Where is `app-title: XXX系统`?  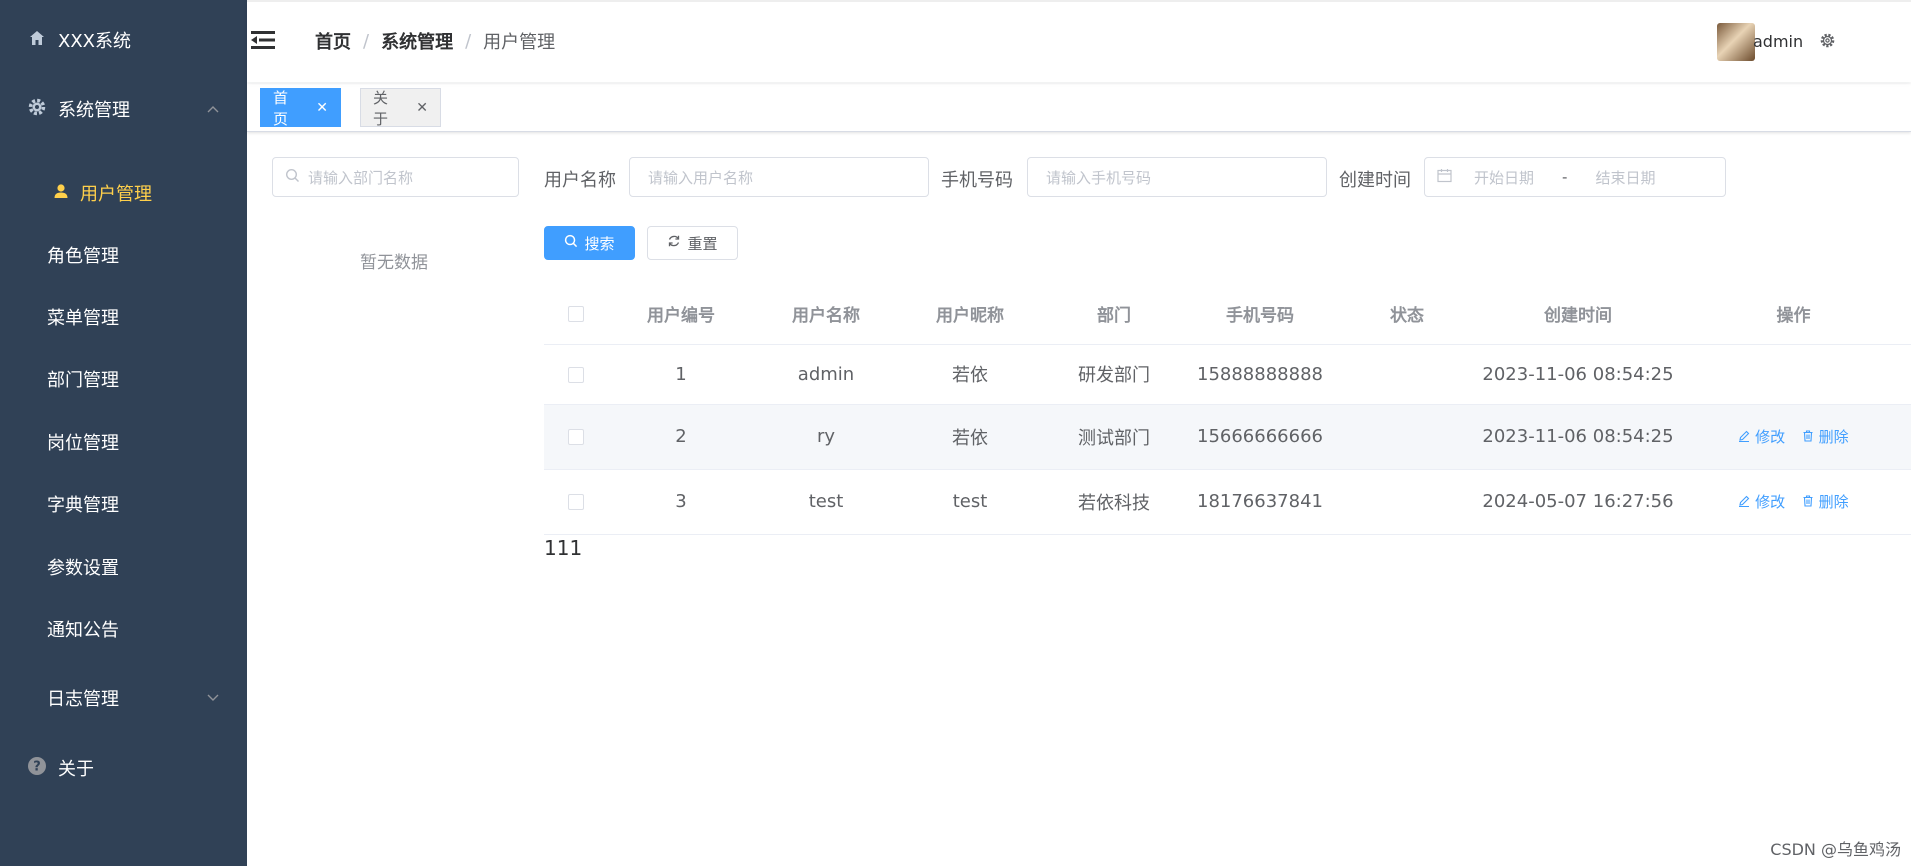
app-title: XXX系统 is located at coordinates (123, 40).